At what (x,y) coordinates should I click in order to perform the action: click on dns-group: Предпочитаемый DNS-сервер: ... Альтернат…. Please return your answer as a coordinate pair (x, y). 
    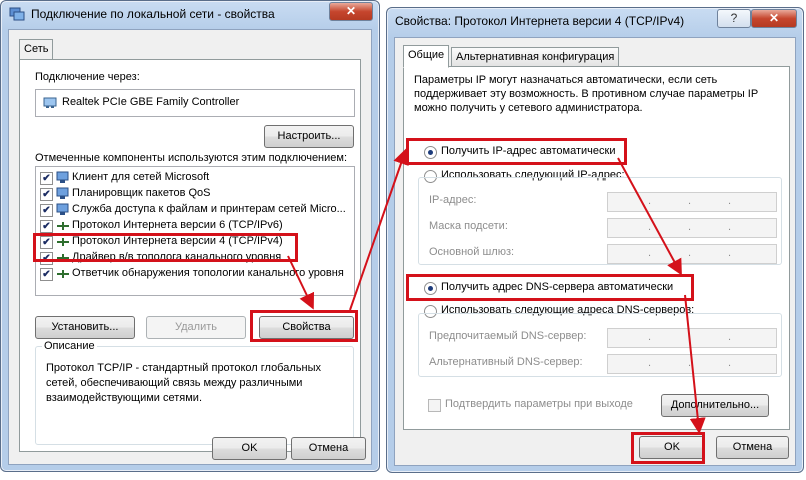
    Looking at the image, I should click on (600, 345).